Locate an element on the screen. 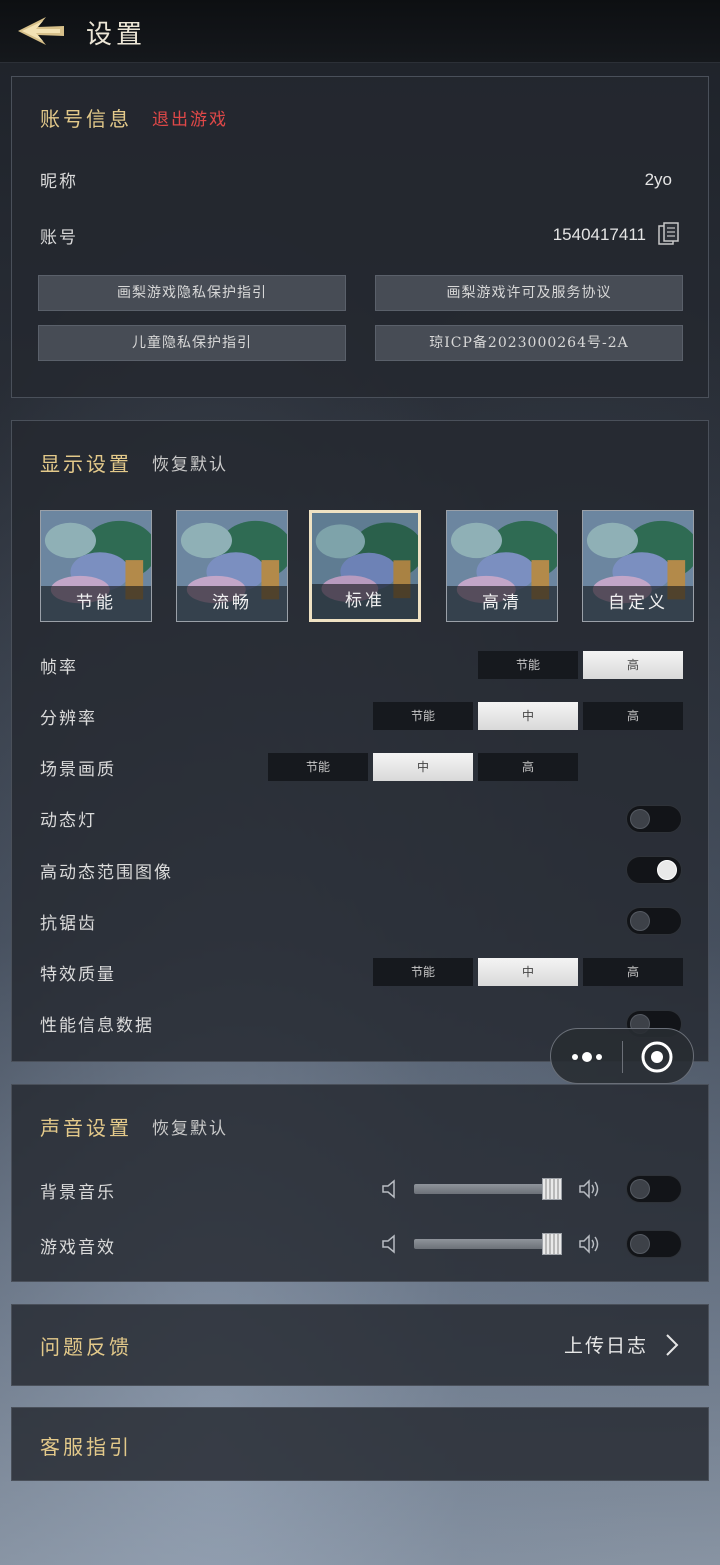 The width and height of the screenshot is (720, 1565). sfx-toggle is located at coordinates (654, 1244).